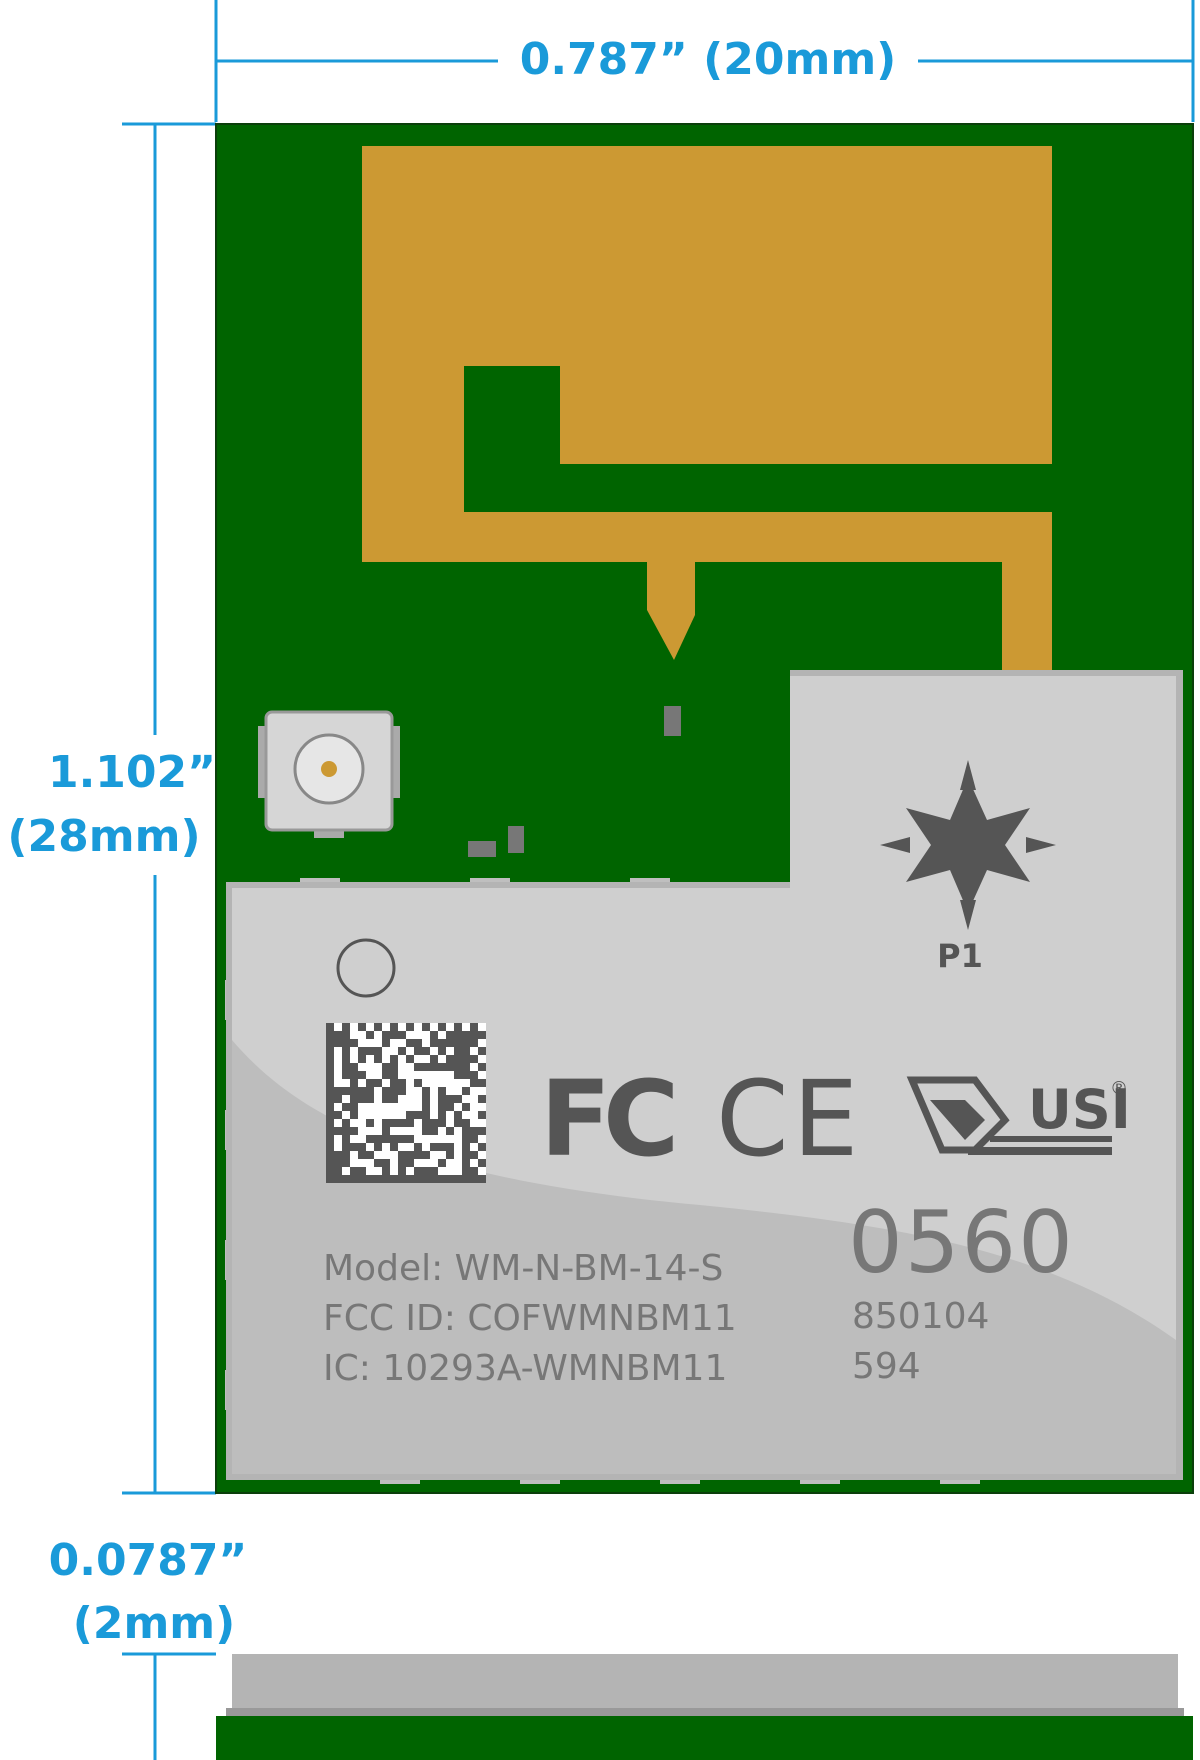 This screenshot has width=1200, height=1760. Describe the element at coordinates (708, 59) in the screenshot. I see `width-label: 0.787” (20mm)` at that location.